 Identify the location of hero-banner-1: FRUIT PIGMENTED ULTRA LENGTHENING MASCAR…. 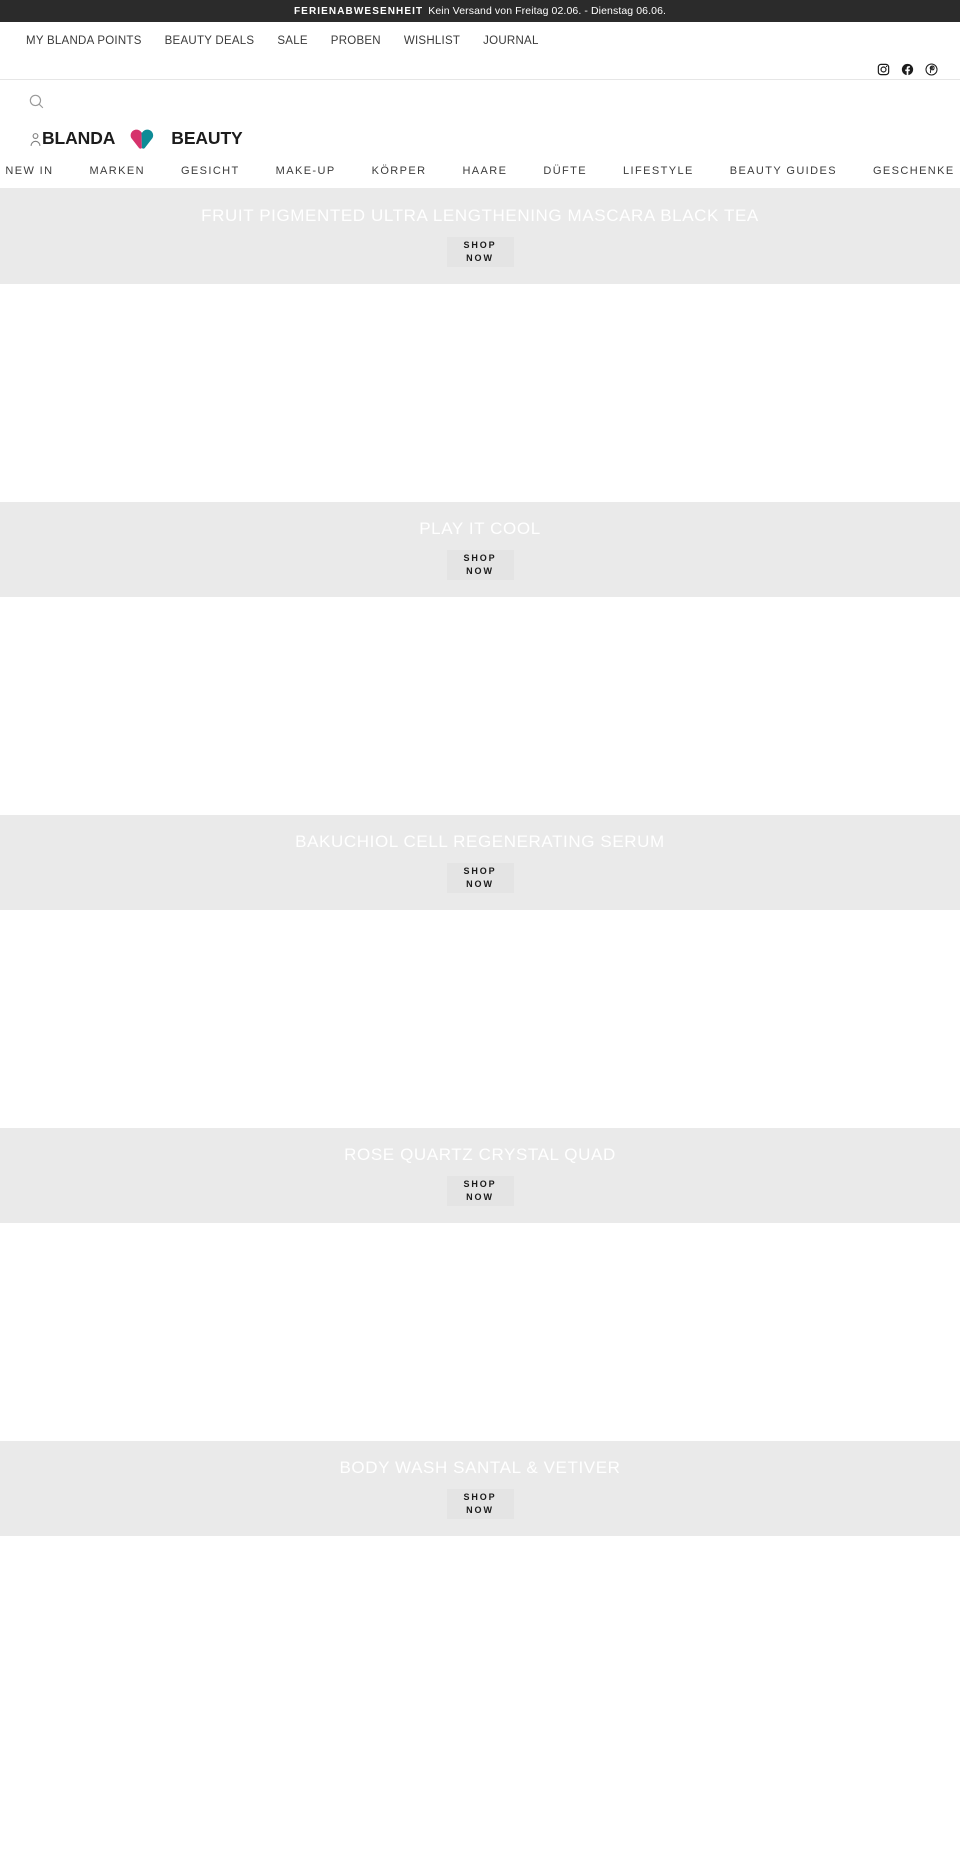
(480, 236).